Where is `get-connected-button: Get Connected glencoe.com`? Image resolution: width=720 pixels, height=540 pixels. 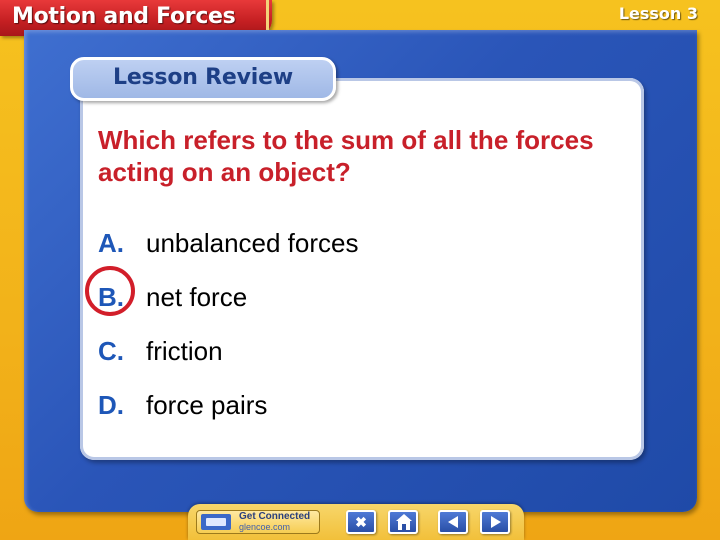
get-connected-button: Get Connected glencoe.com is located at coordinates (258, 522).